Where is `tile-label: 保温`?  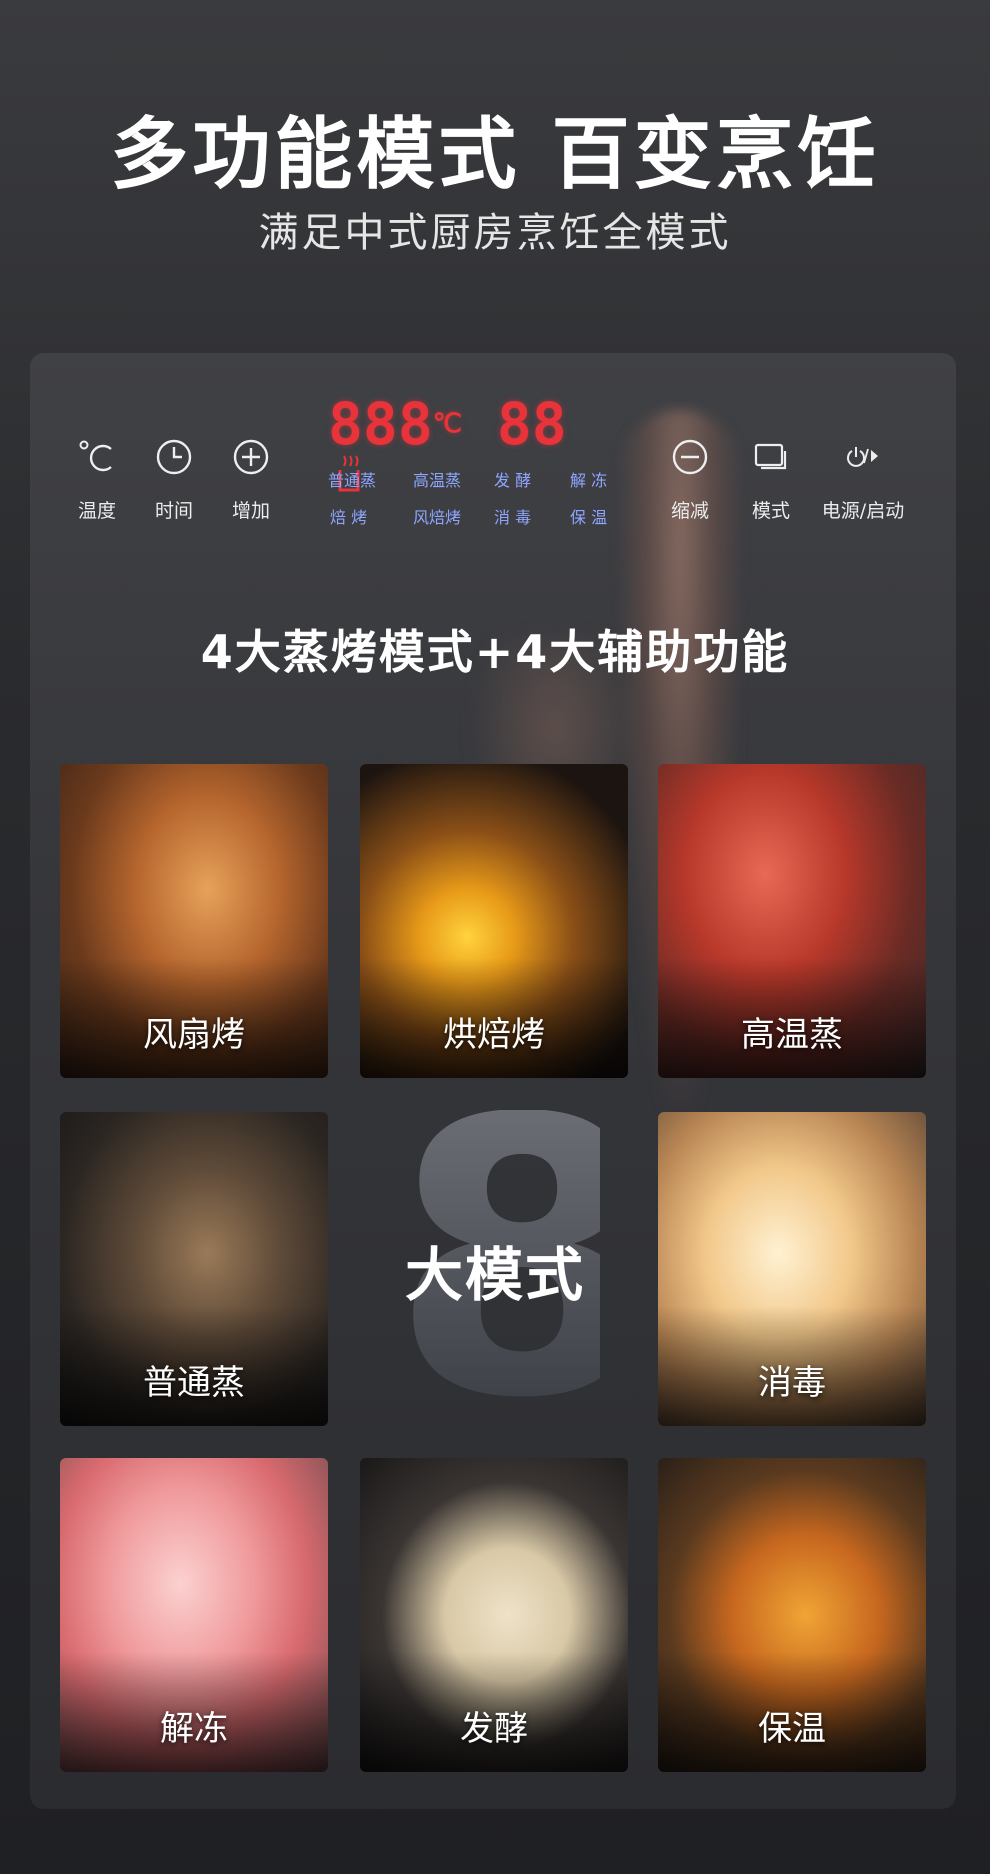
tile-label: 保温 is located at coordinates (792, 1729).